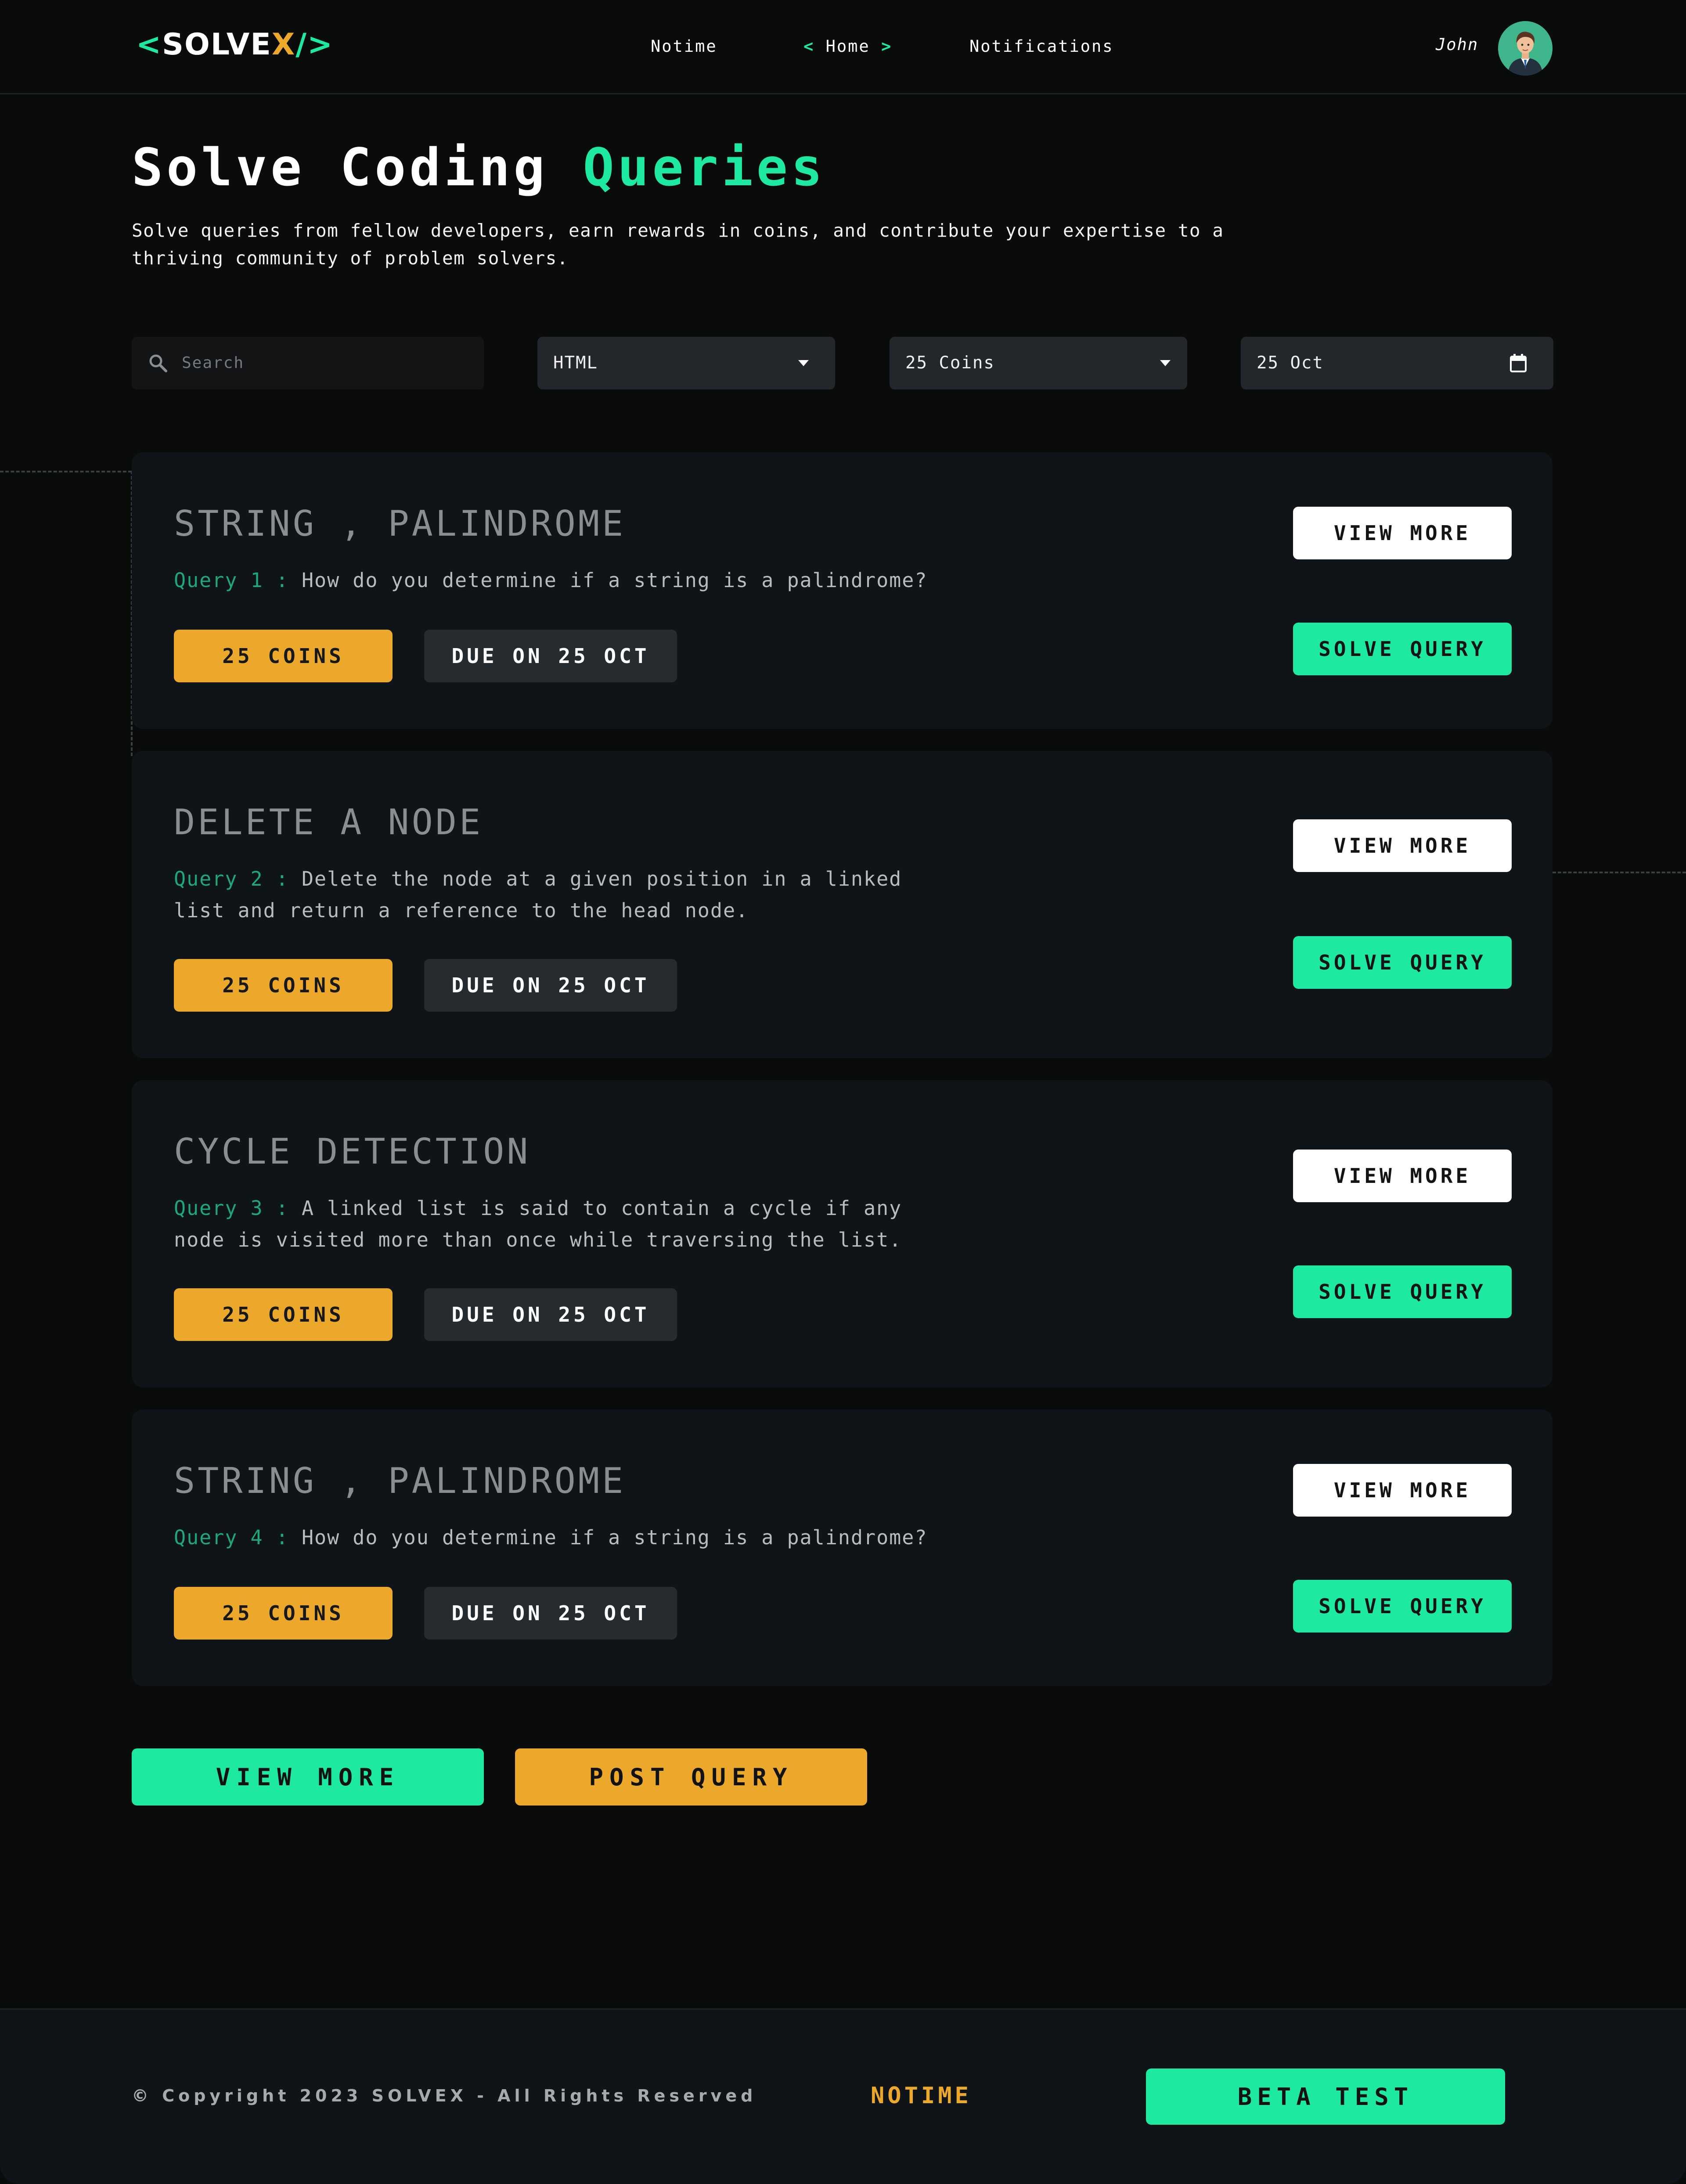 The height and width of the screenshot is (2184, 1686). I want to click on view-more-queries-button: VIEW MORE, so click(308, 1777).